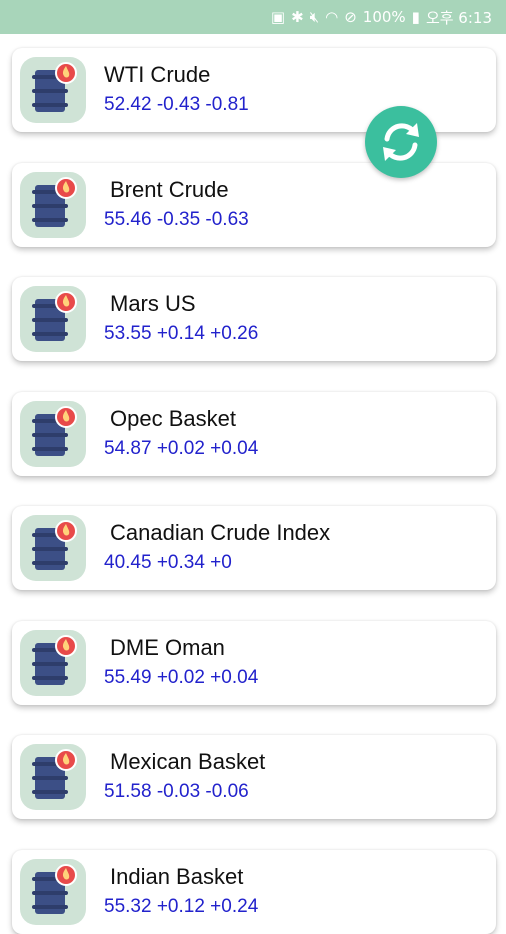 The height and width of the screenshot is (934, 506). Describe the element at coordinates (181, 448) in the screenshot. I see `item-price-change: 54.87 +0.02 +0.04` at that location.